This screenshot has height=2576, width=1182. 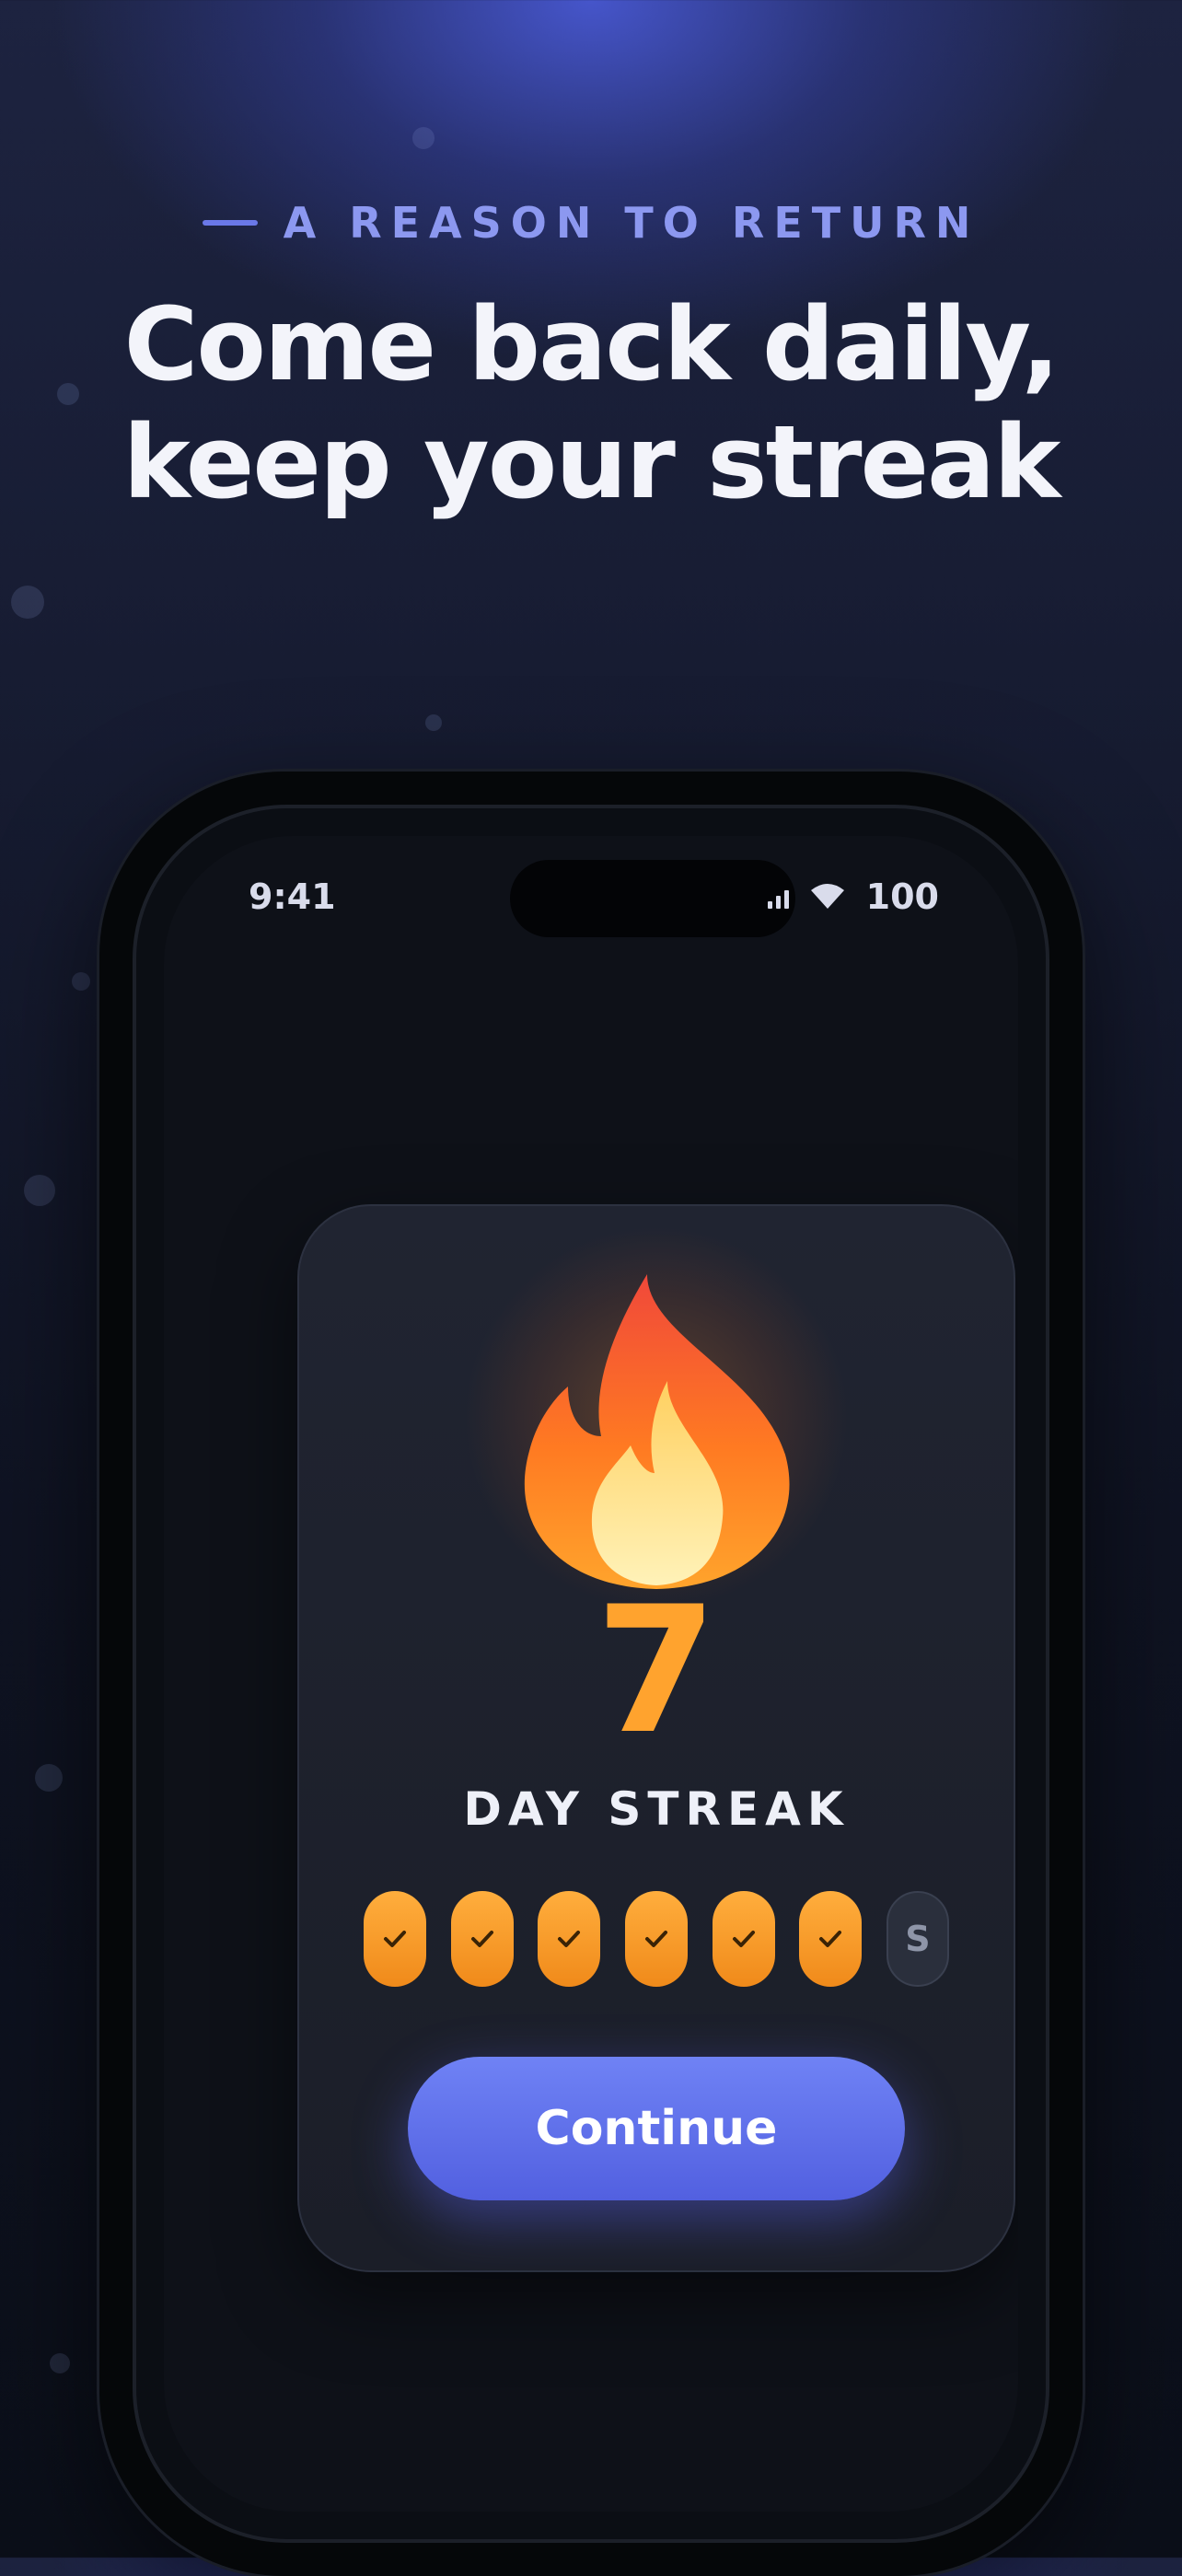 I want to click on eyebrow-accent-bar, so click(x=230, y=223).